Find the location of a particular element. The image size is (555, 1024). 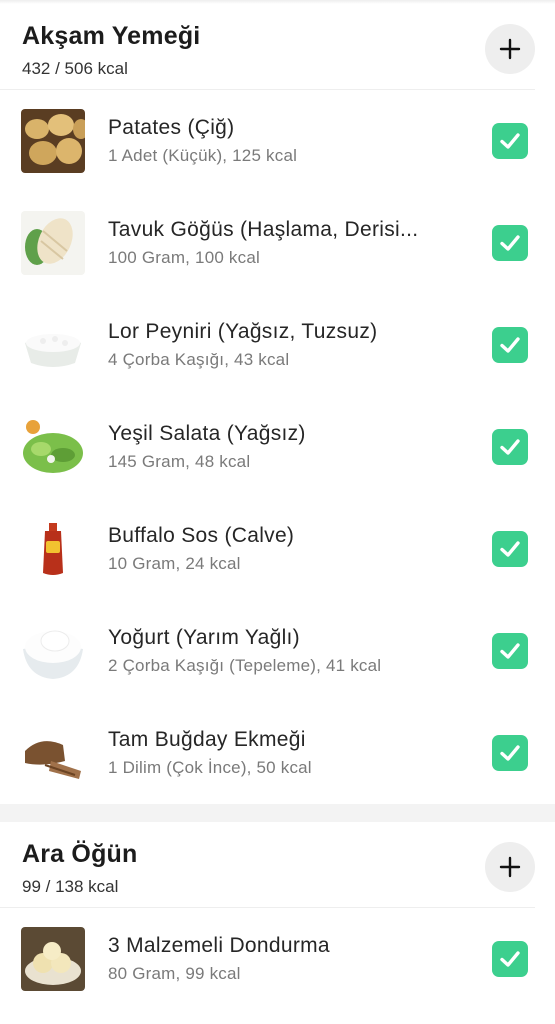

food-item: Buffalo Sos (Calve) 10 Gram, 24 kcal is located at coordinates (277, 549).